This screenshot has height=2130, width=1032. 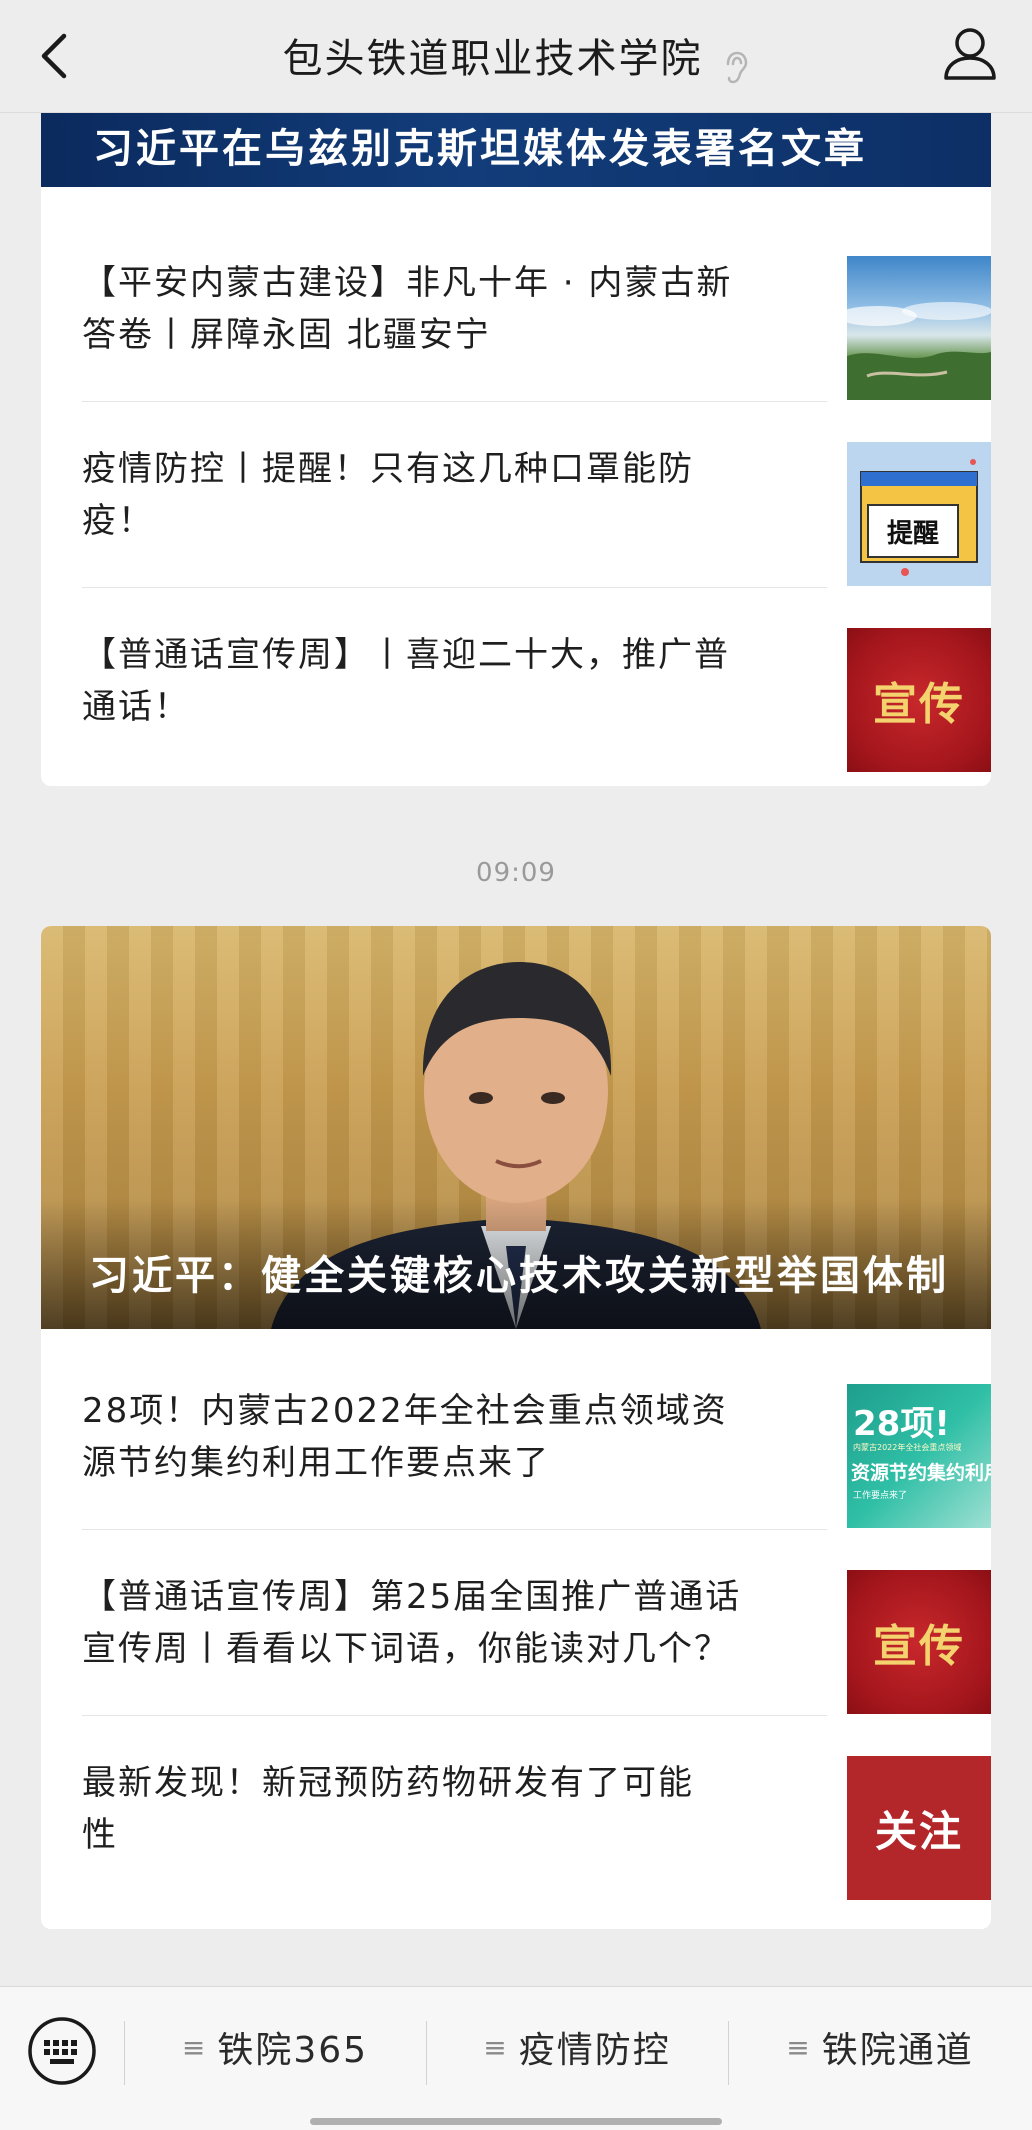 I want to click on article-list-item: 【普通话宣传周】丨喜迎二十大，推广普 通话！ 宣传, so click(x=536, y=681).